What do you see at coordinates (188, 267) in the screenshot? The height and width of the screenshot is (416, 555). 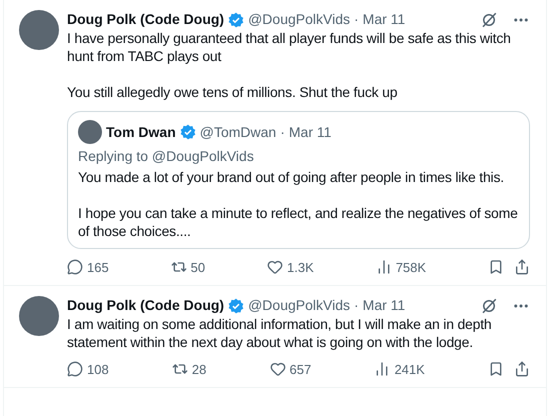 I see `repost-button: 50` at bounding box center [188, 267].